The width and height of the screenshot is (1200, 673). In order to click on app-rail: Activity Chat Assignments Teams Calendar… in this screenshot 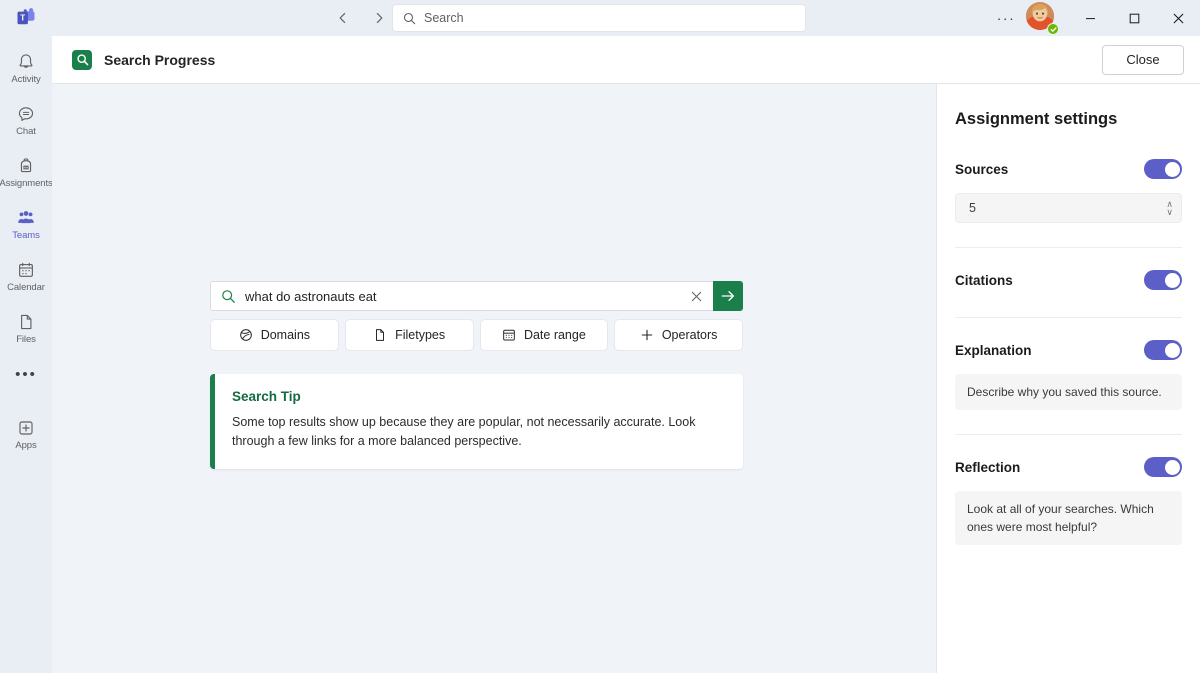, I will do `click(26, 354)`.